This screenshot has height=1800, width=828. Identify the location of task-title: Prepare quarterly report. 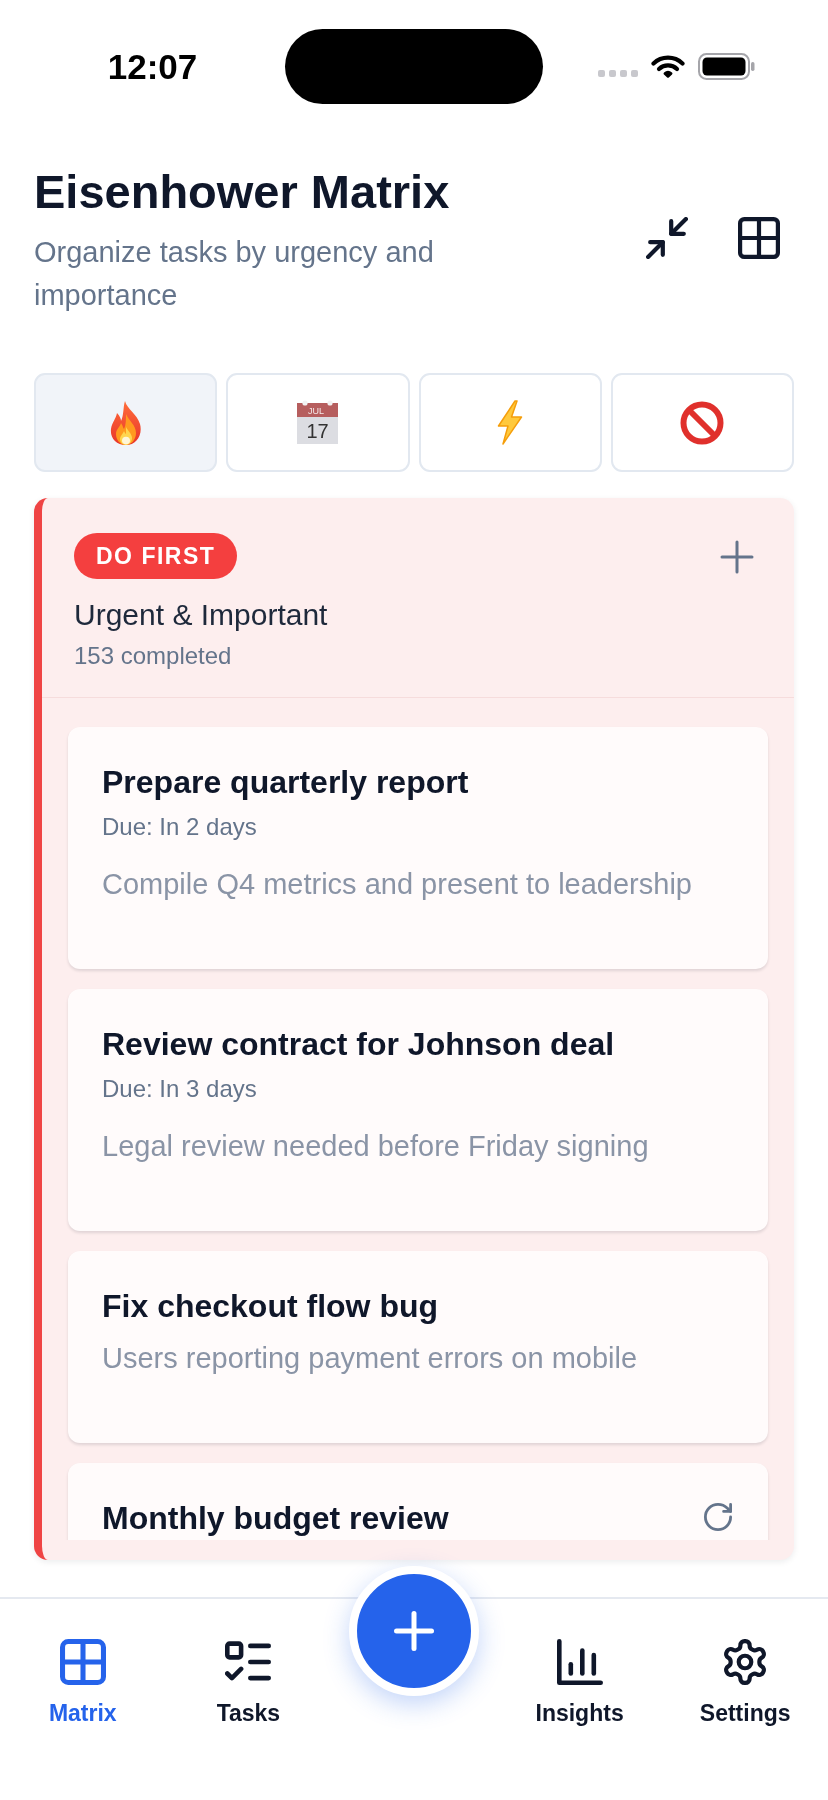
(285, 782).